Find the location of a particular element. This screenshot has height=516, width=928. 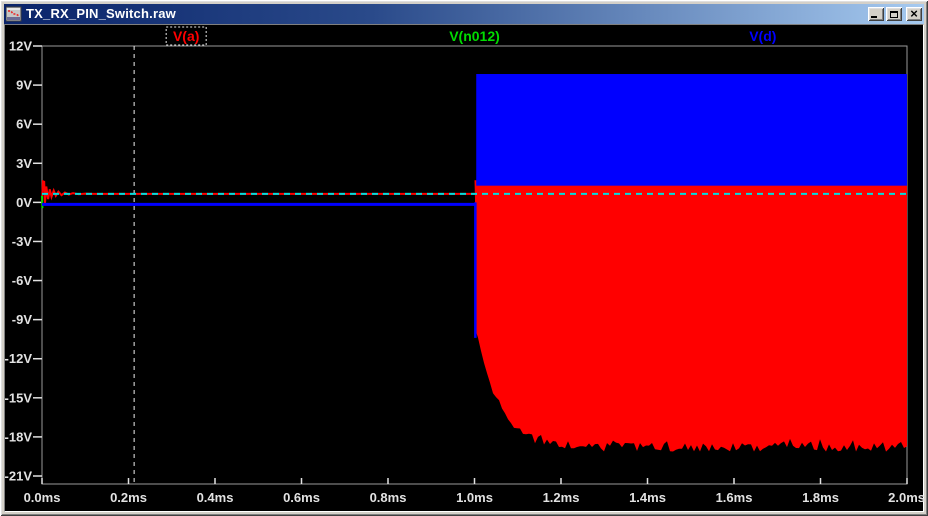

titlebar: TX_RX_PIN_Switch.raw × is located at coordinates (464, 14).